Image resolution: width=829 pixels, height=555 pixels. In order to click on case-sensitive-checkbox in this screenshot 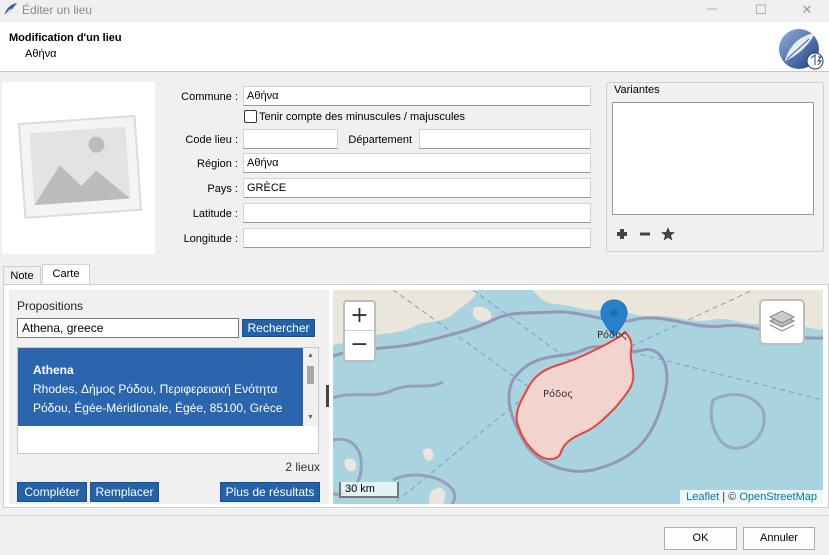, I will do `click(250, 116)`.